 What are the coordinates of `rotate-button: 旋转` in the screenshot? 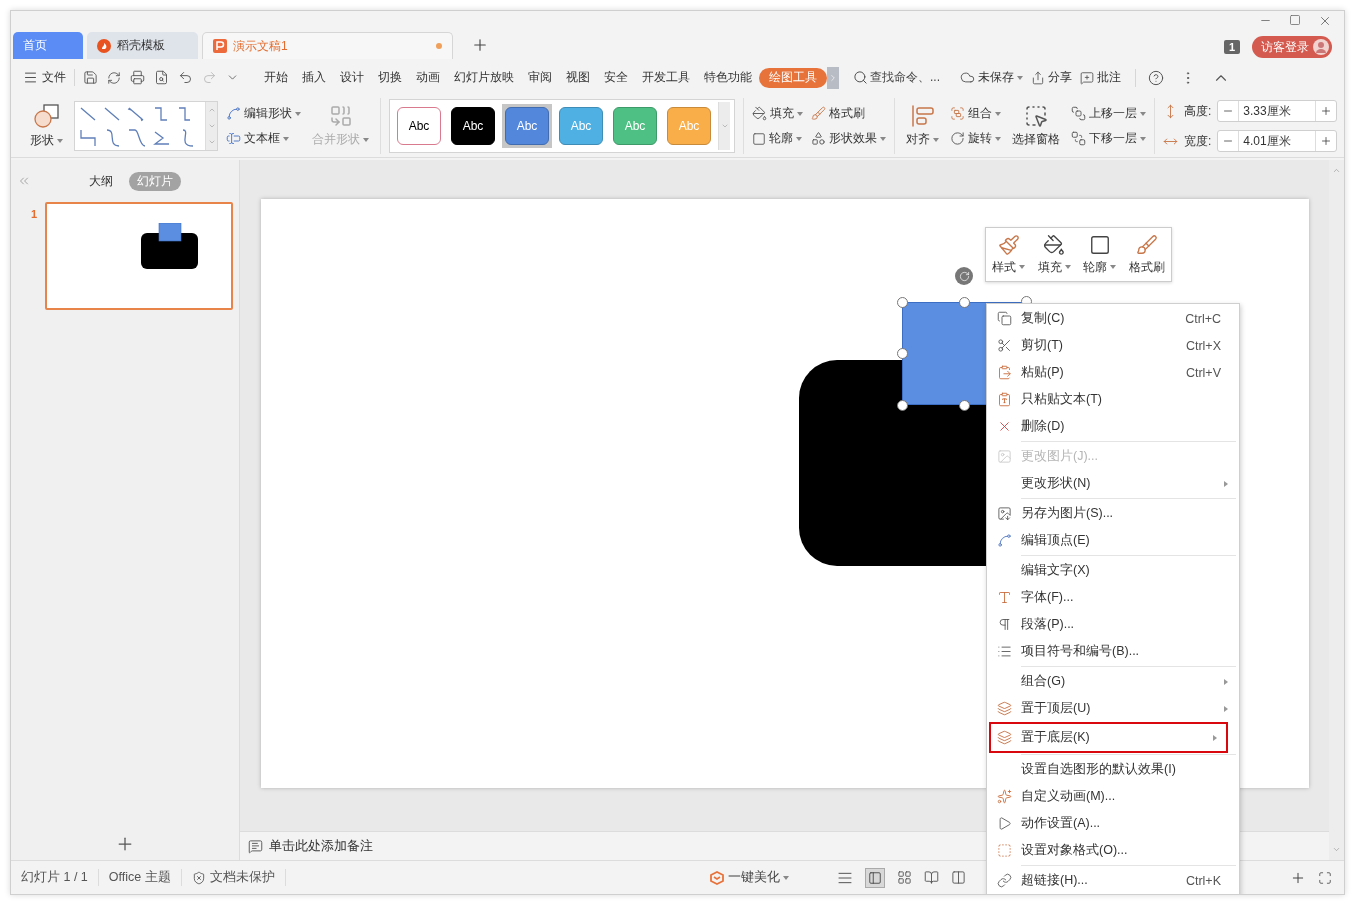 It's located at (975, 138).